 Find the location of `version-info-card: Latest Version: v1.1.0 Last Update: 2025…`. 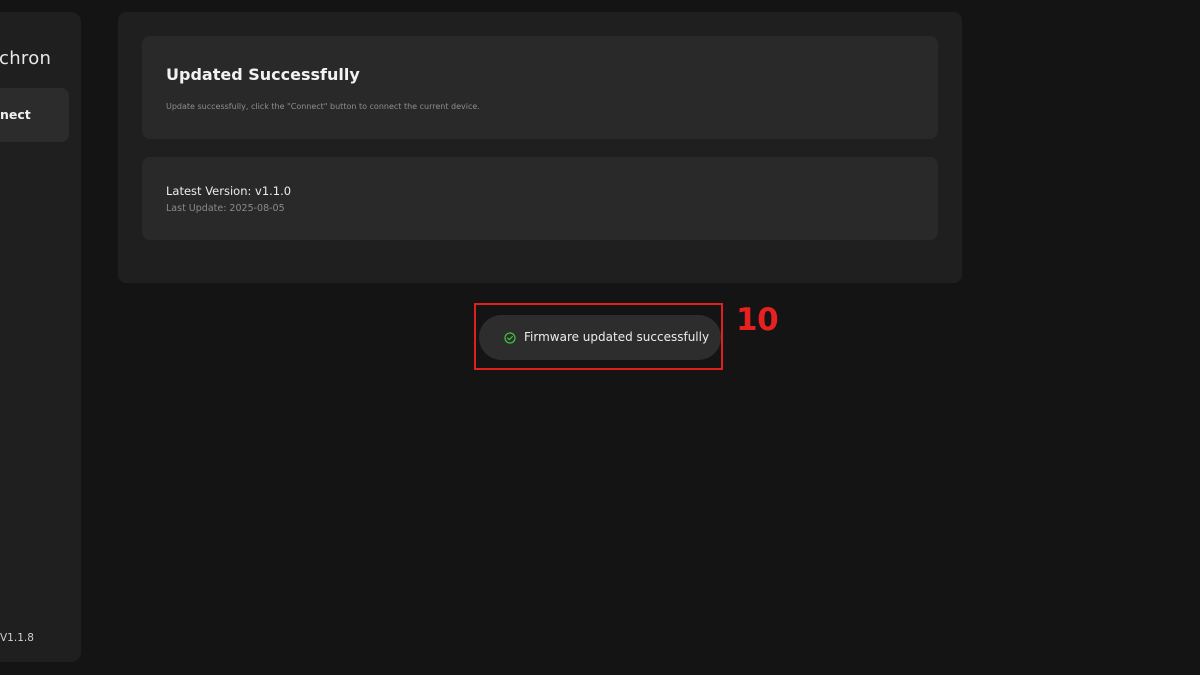

version-info-card: Latest Version: v1.1.0 Last Update: 2025… is located at coordinates (540, 198).